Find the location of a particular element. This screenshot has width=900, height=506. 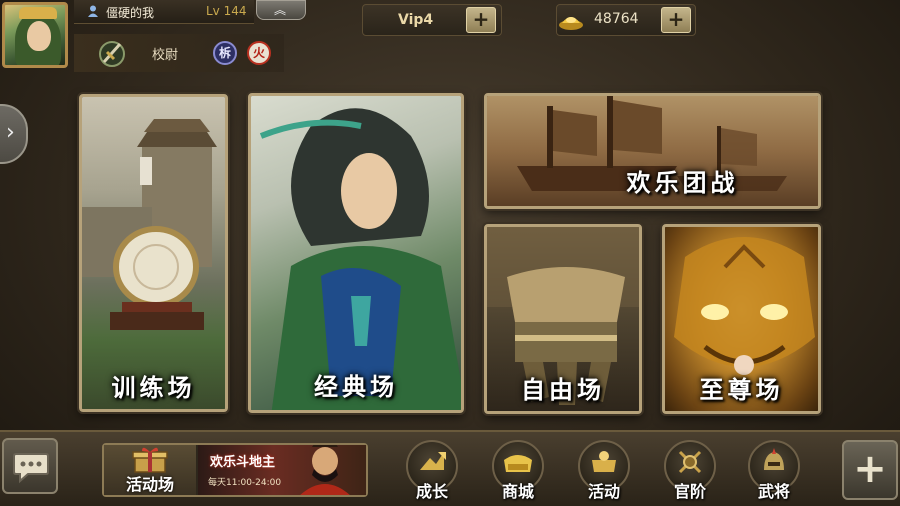

nav-growth-button: 成长 is located at coordinates (432, 471).